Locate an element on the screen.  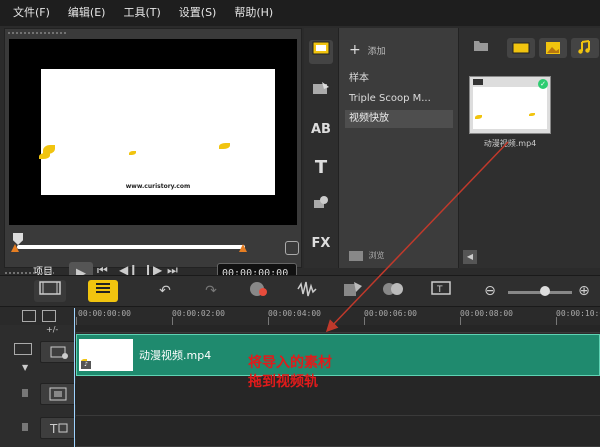
annotation-arrow is located at coordinates (417, 237).